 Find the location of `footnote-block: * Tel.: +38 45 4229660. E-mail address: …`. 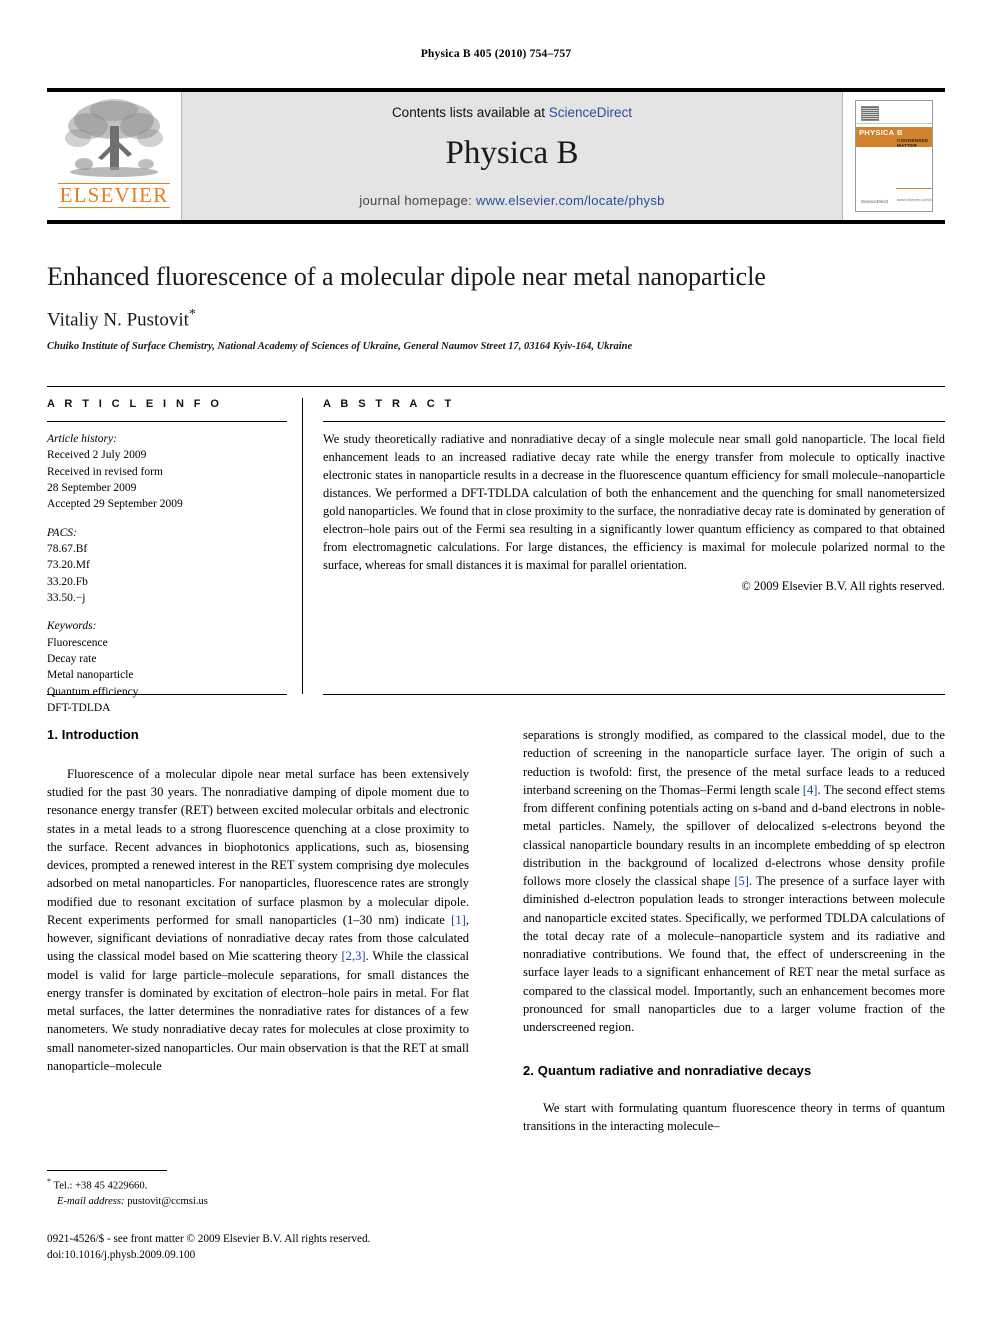

footnote-block: * Tel.: +38 45 4229660. E-mail address: … is located at coordinates (258, 1193).